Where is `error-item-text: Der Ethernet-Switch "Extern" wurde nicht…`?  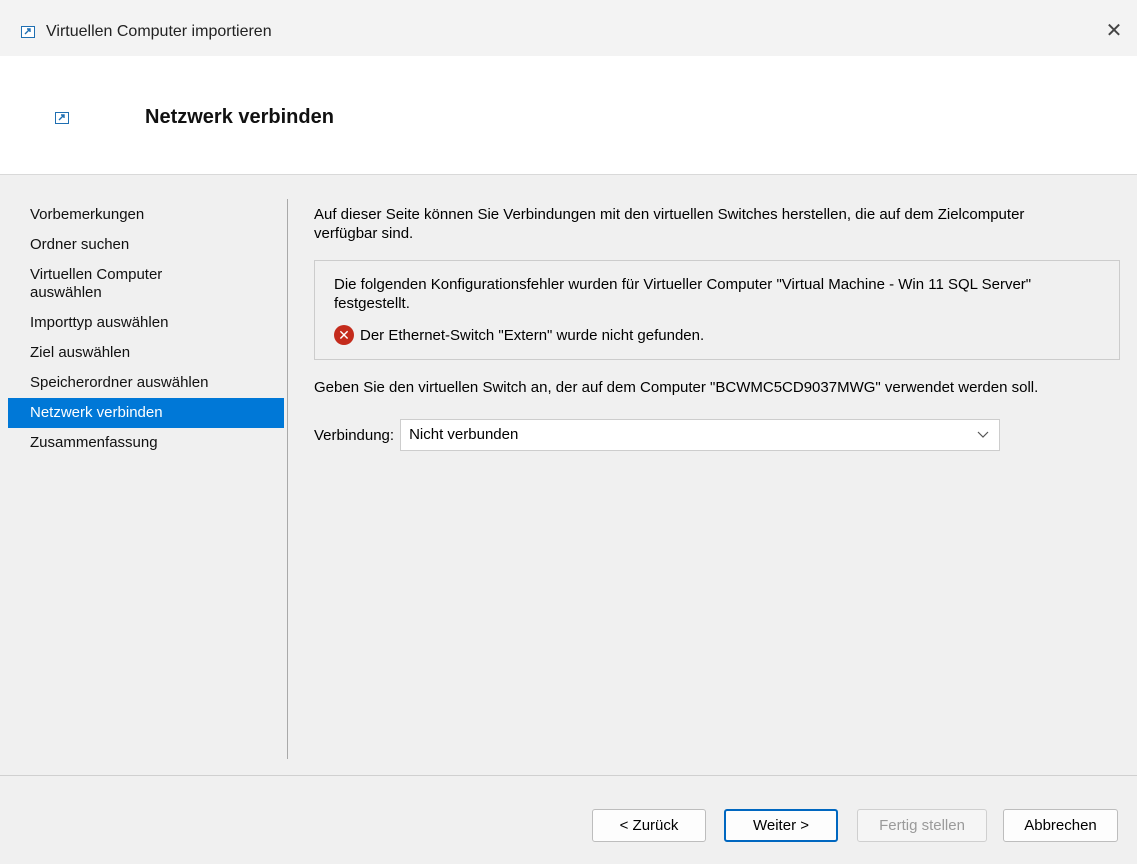 error-item-text: Der Ethernet-Switch "Extern" wurde nicht… is located at coordinates (532, 335).